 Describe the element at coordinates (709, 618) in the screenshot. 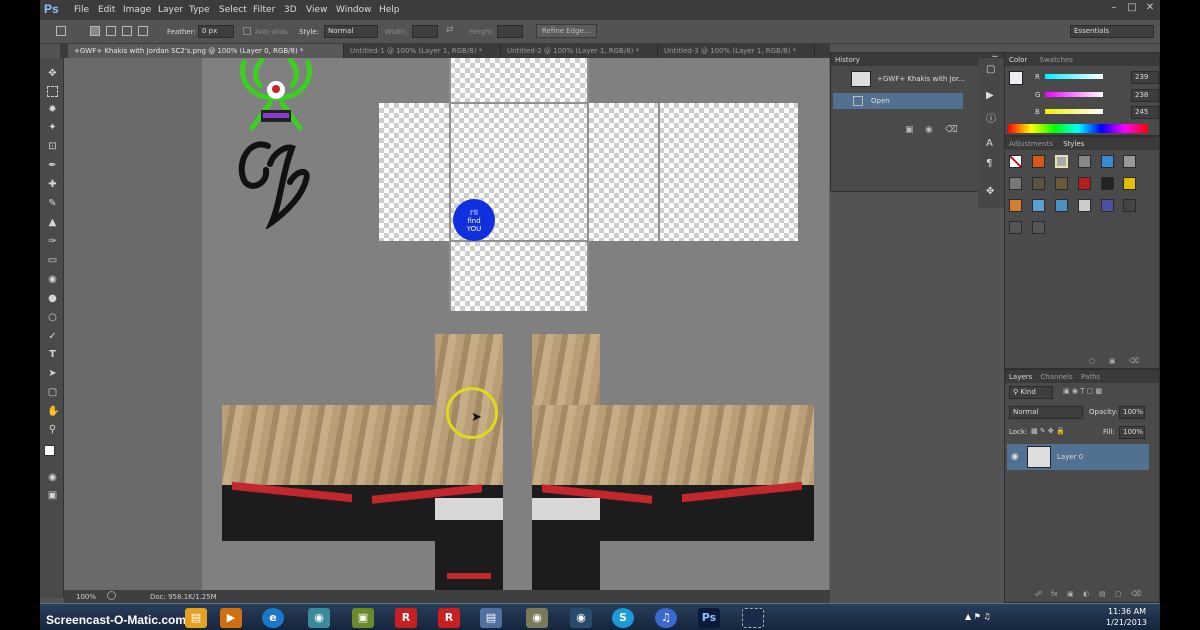

I see `photoshop-taskbar-icon: Ps` at that location.